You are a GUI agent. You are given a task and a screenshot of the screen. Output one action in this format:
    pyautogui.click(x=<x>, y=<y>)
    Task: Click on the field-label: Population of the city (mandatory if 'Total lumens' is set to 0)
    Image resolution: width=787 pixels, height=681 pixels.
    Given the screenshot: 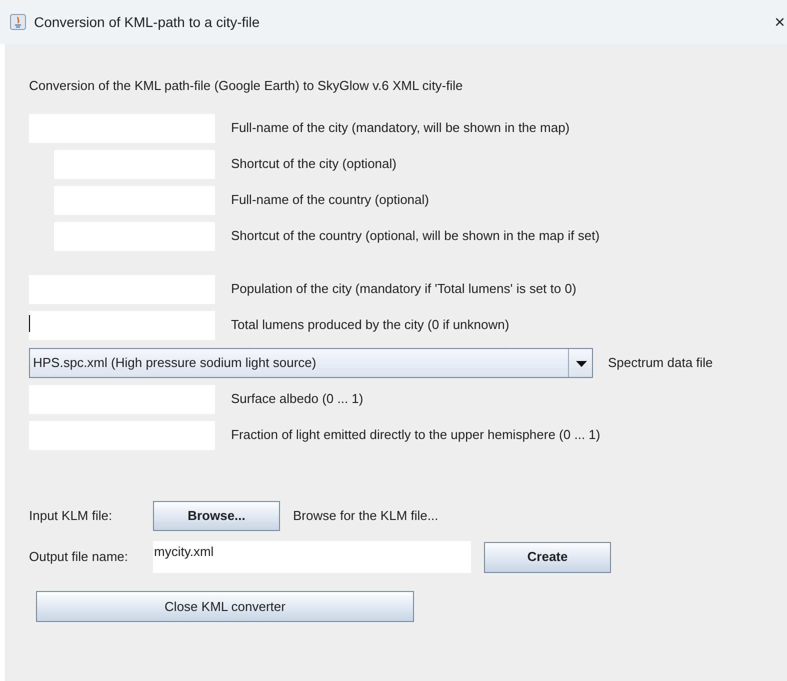 What is the action you would take?
    pyautogui.click(x=403, y=289)
    